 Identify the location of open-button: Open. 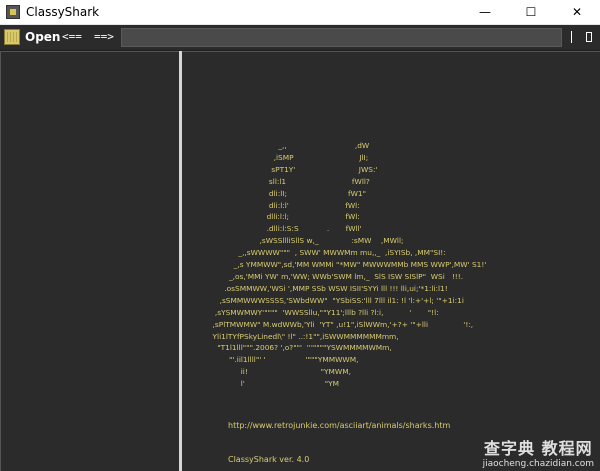
(42, 37).